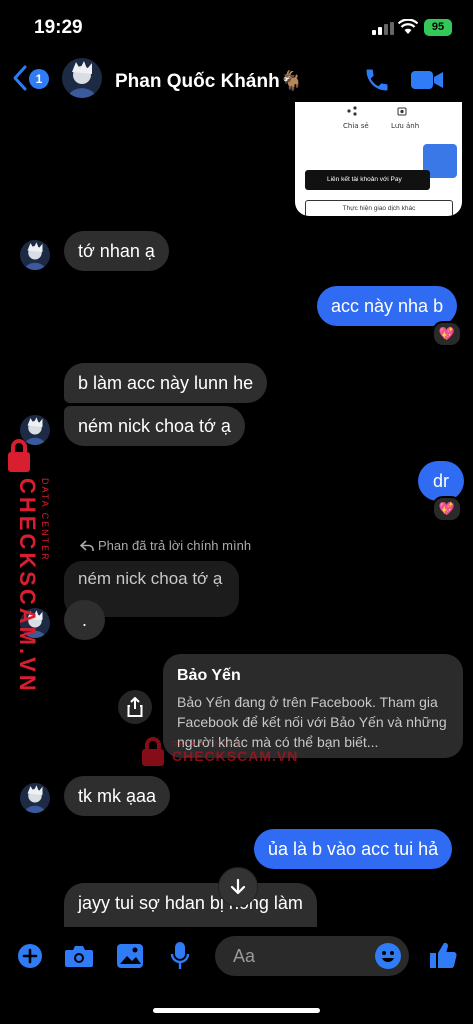 This screenshot has width=473, height=1024. What do you see at coordinates (58, 27) in the screenshot?
I see `status-time: 19:29` at bounding box center [58, 27].